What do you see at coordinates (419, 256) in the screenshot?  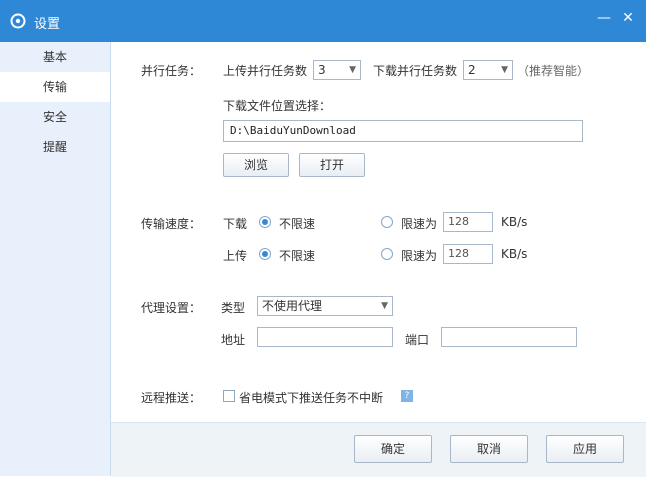 I see `upload-limit-label: 限速为` at bounding box center [419, 256].